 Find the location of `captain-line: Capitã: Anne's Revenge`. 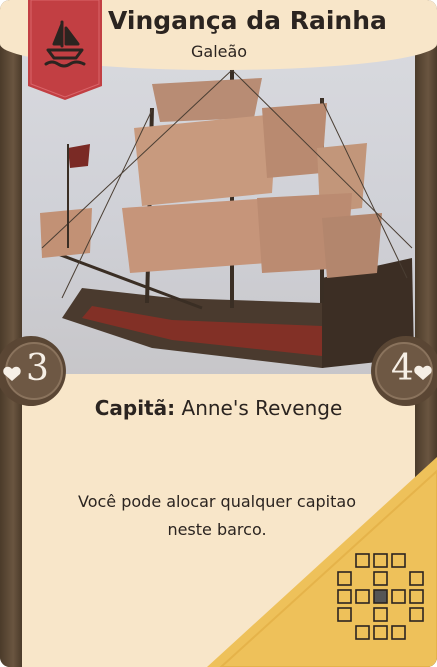

captain-line: Capitã: Anne's Revenge is located at coordinates (218, 408).